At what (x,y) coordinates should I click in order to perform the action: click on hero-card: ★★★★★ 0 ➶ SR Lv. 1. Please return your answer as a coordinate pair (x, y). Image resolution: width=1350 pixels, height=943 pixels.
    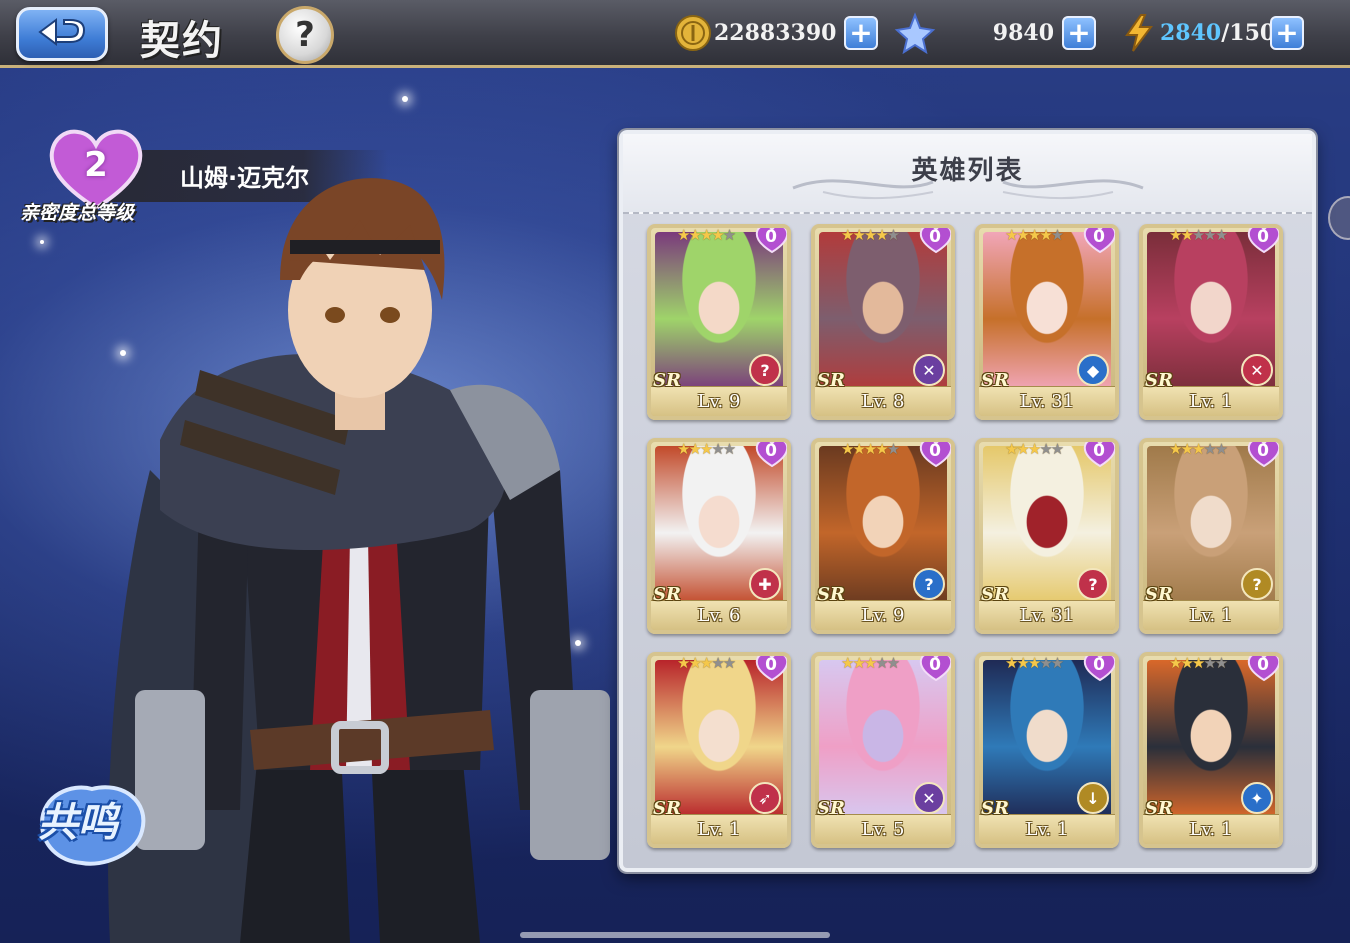
    Looking at the image, I should click on (719, 750).